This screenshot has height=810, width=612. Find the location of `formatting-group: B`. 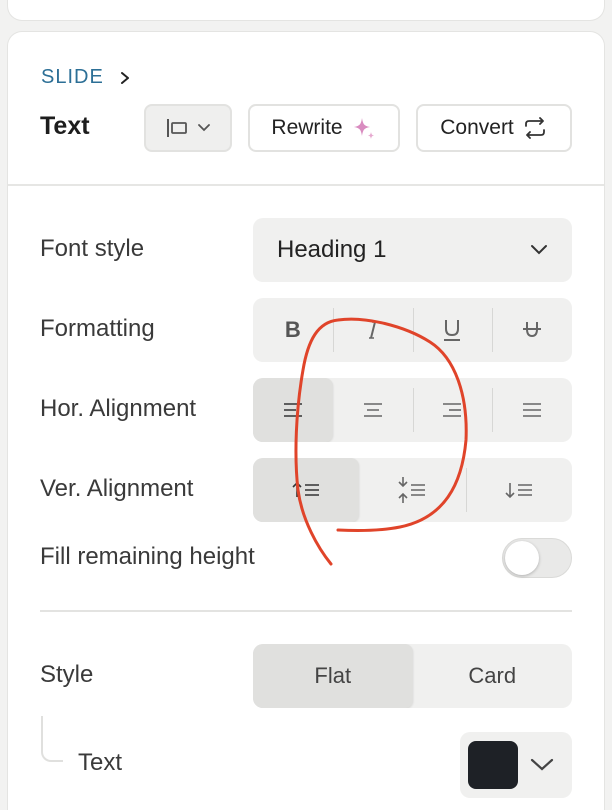

formatting-group: B is located at coordinates (412, 330).